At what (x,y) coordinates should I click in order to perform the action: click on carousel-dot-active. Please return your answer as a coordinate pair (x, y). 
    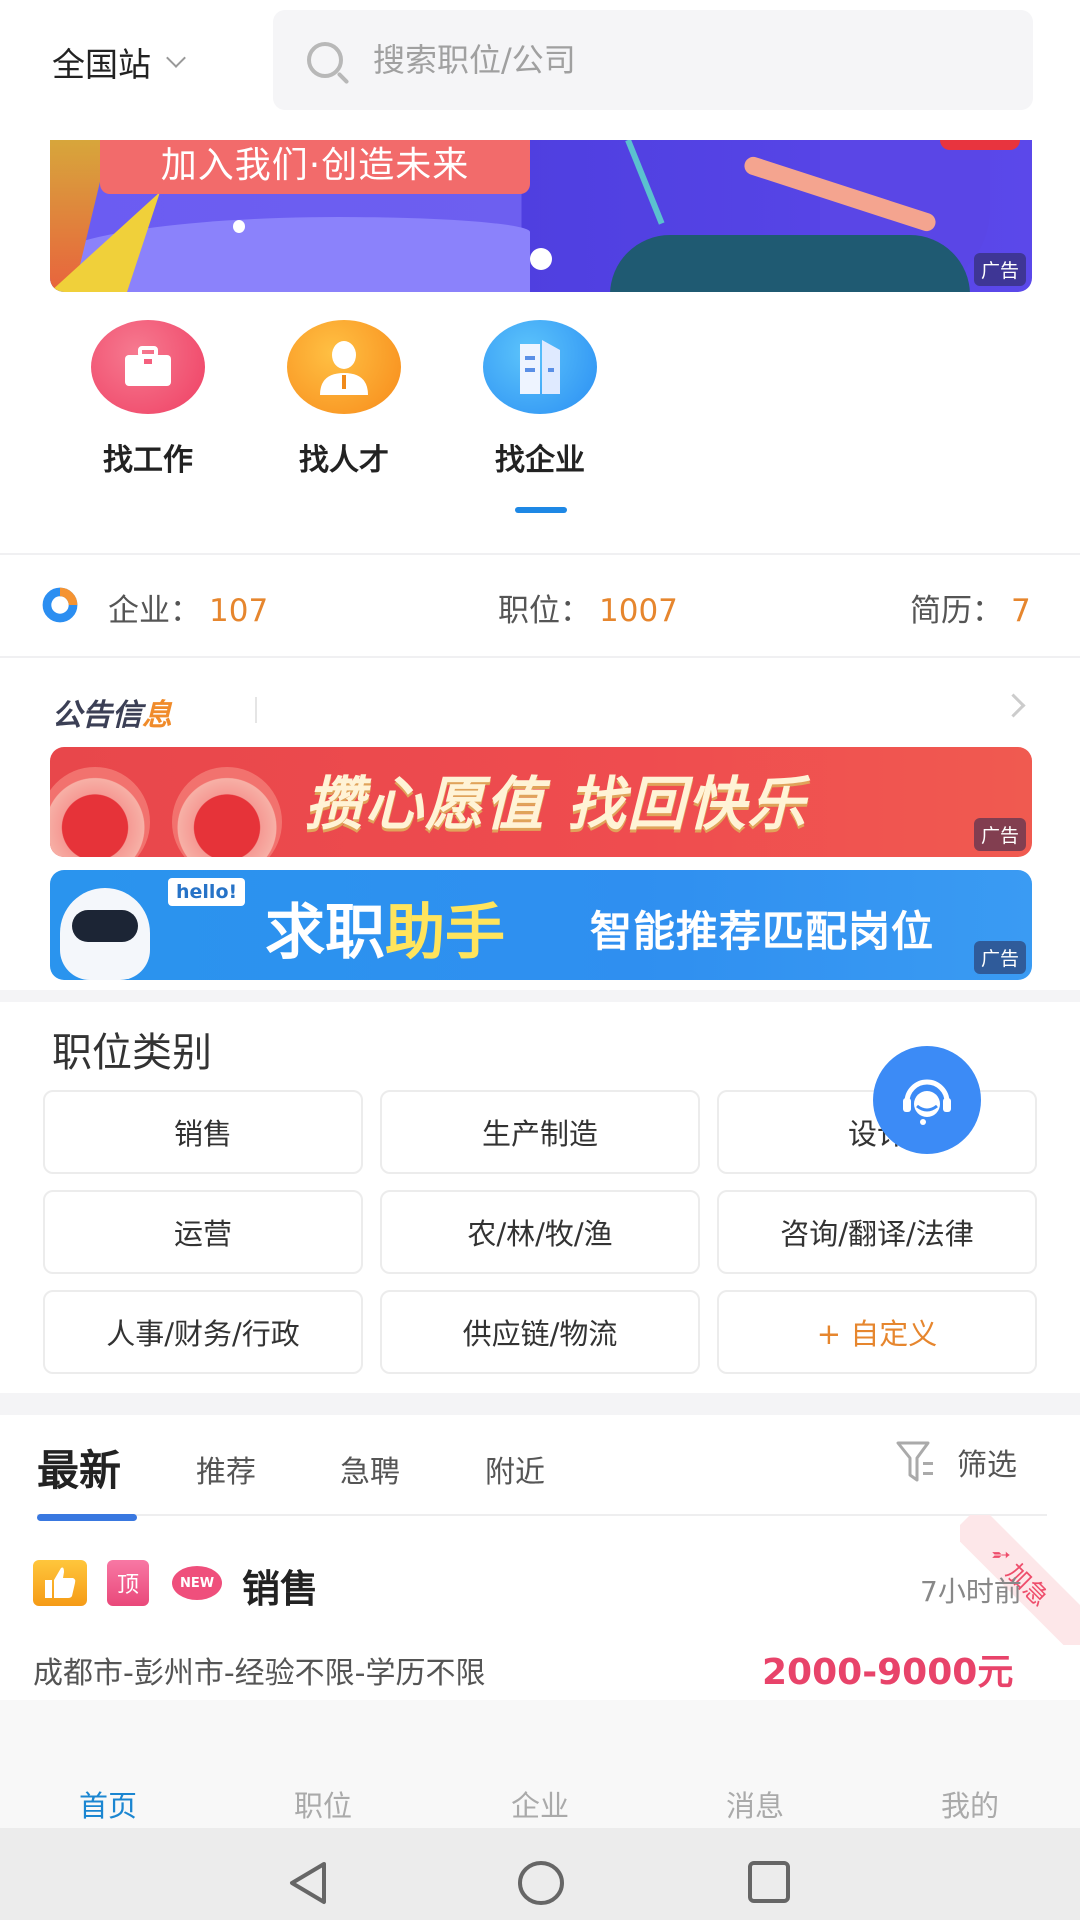
    Looking at the image, I should click on (541, 259).